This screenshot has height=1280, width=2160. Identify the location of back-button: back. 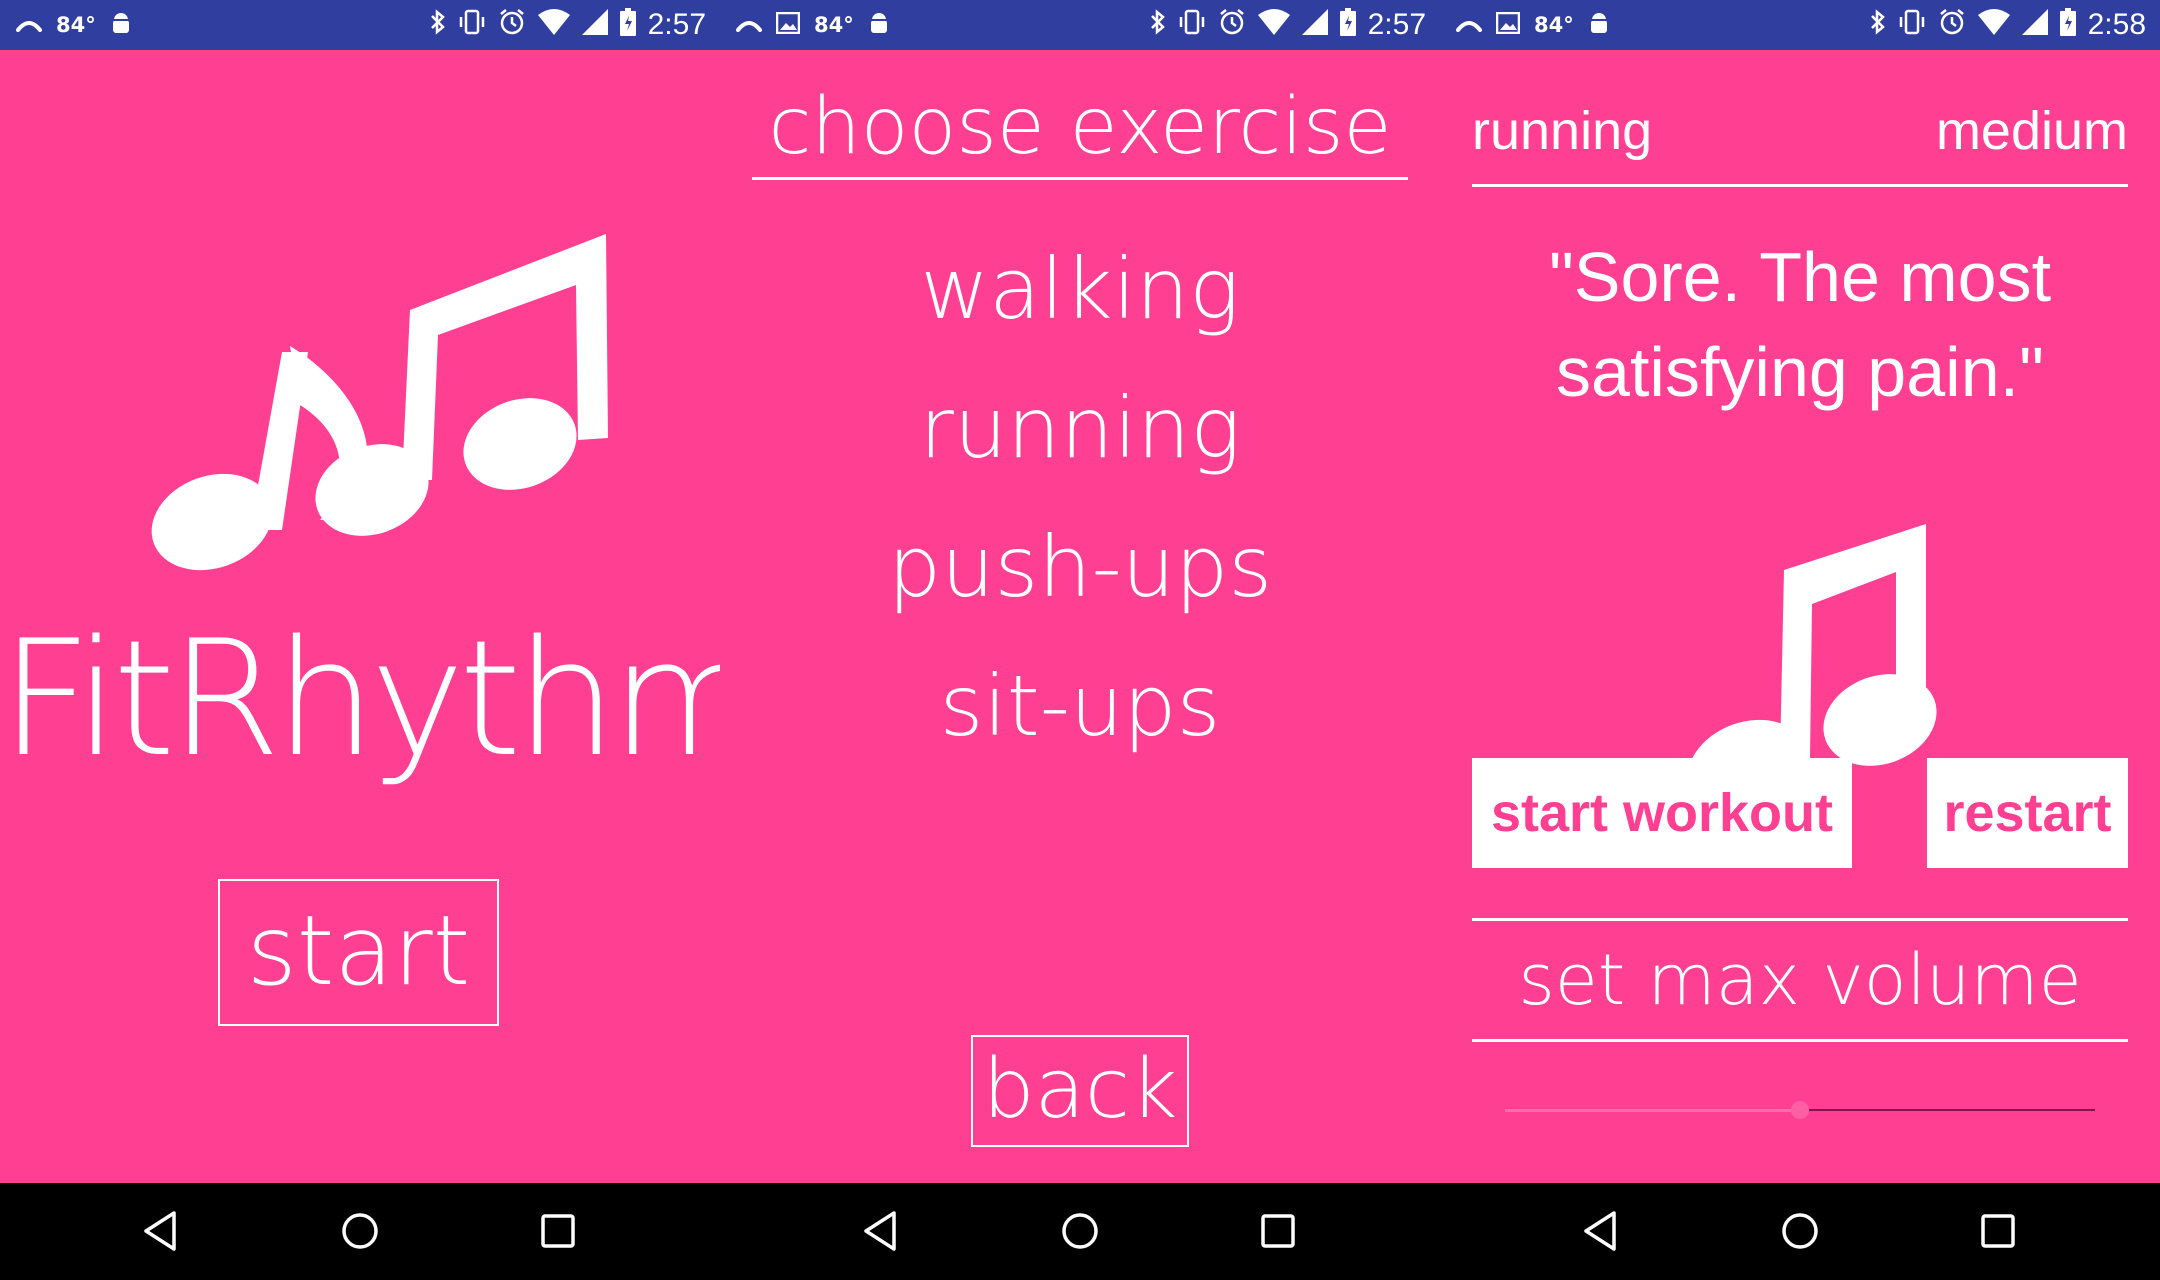
(1080, 1091).